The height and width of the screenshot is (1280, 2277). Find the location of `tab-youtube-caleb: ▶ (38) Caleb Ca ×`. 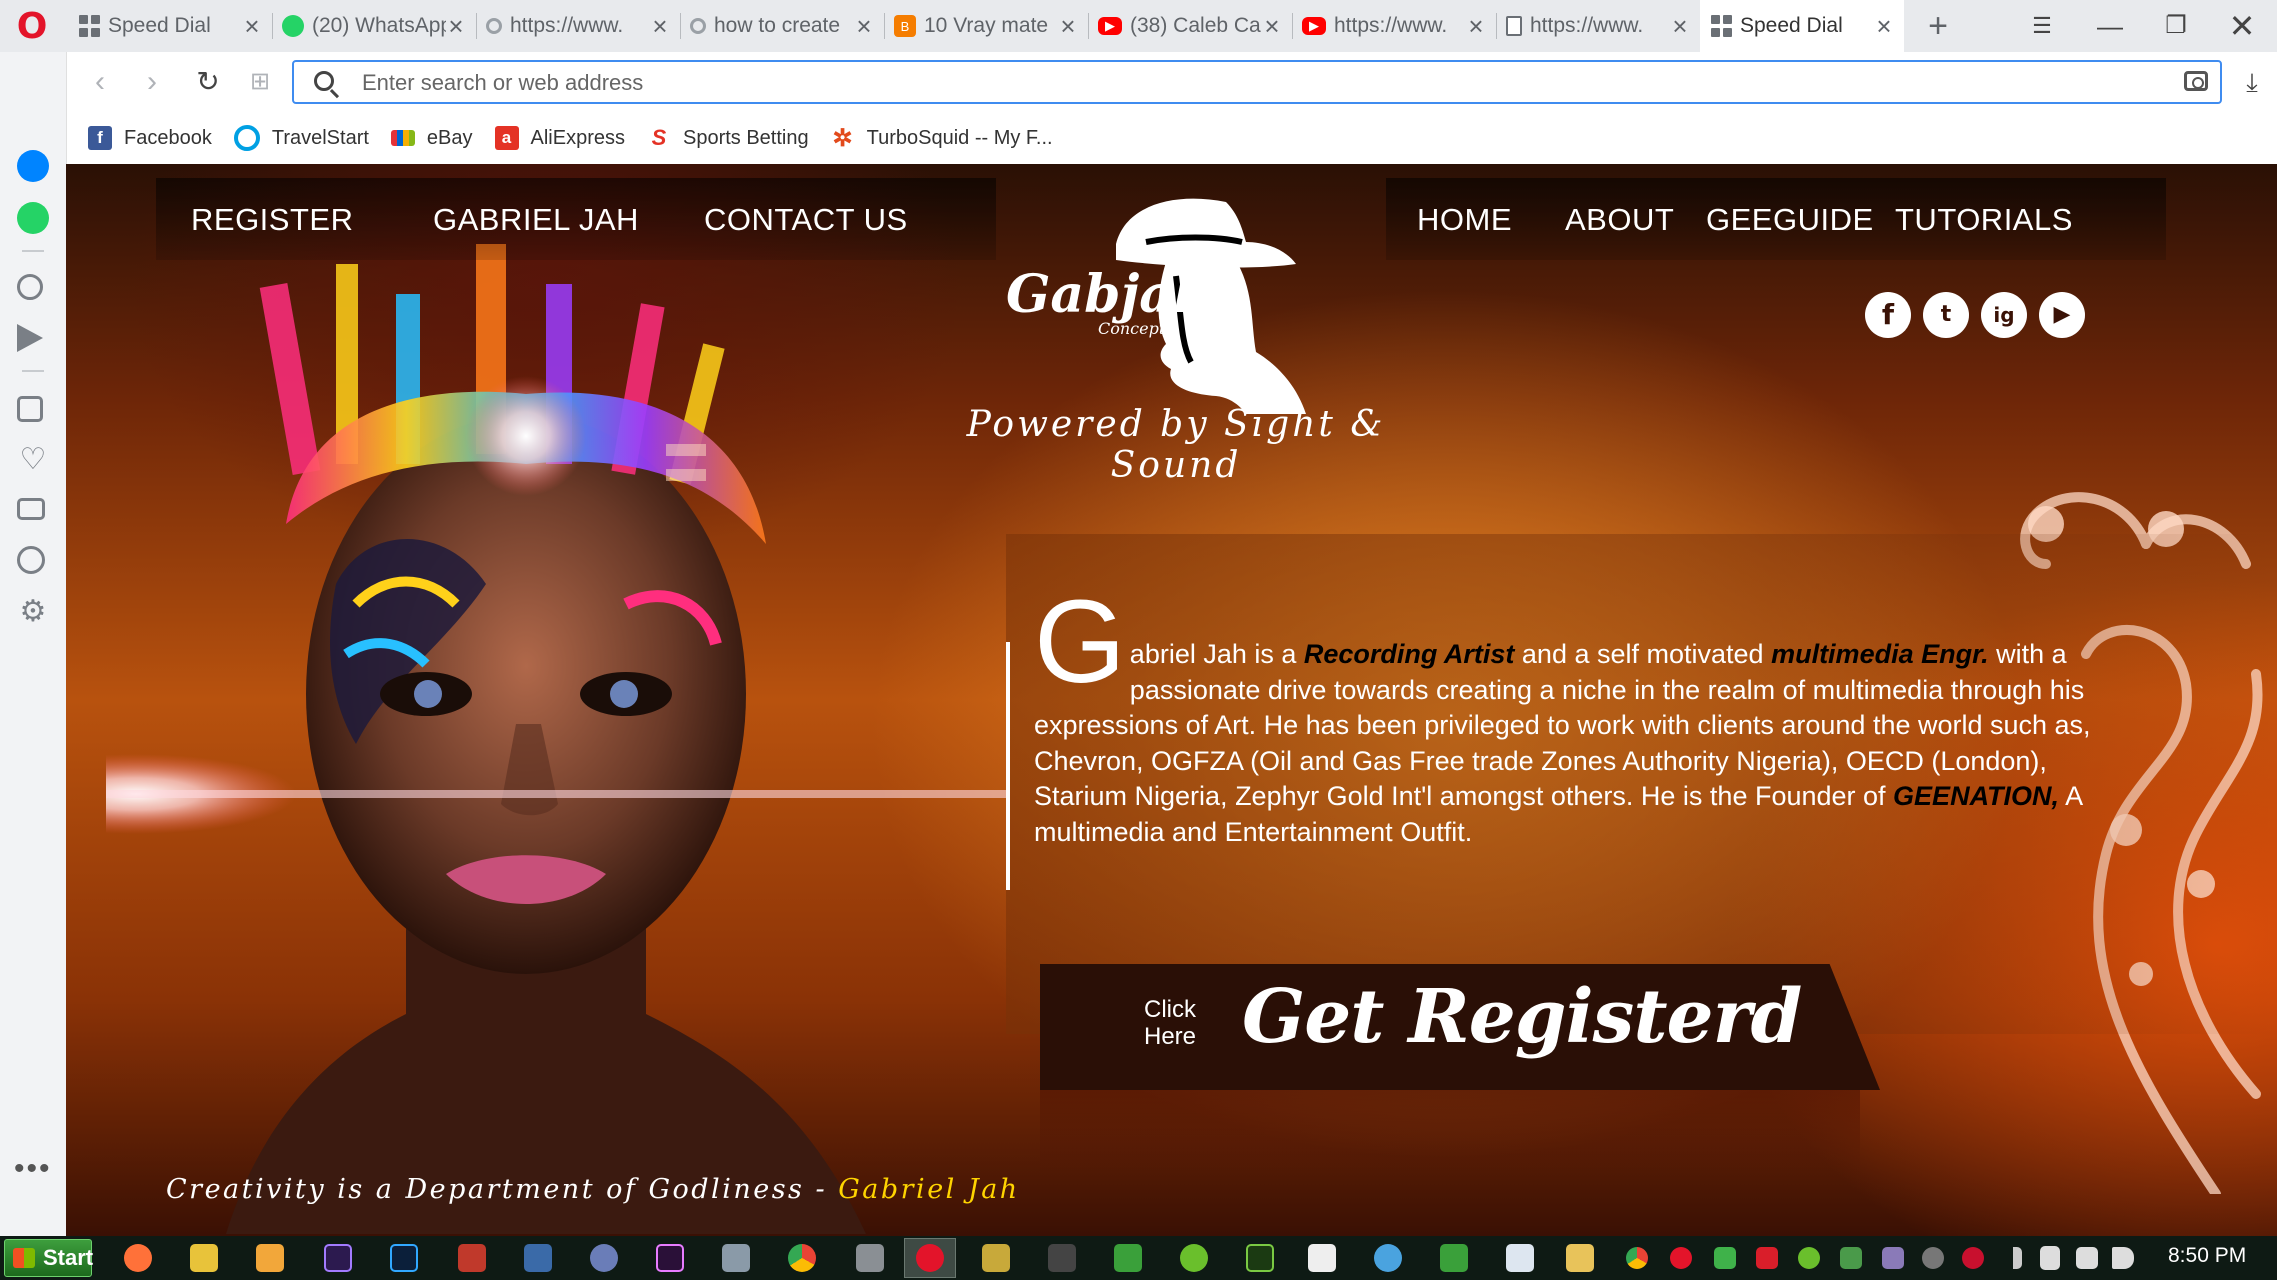

tab-youtube-caleb: ▶ (38) Caleb Ca × is located at coordinates (1190, 26).